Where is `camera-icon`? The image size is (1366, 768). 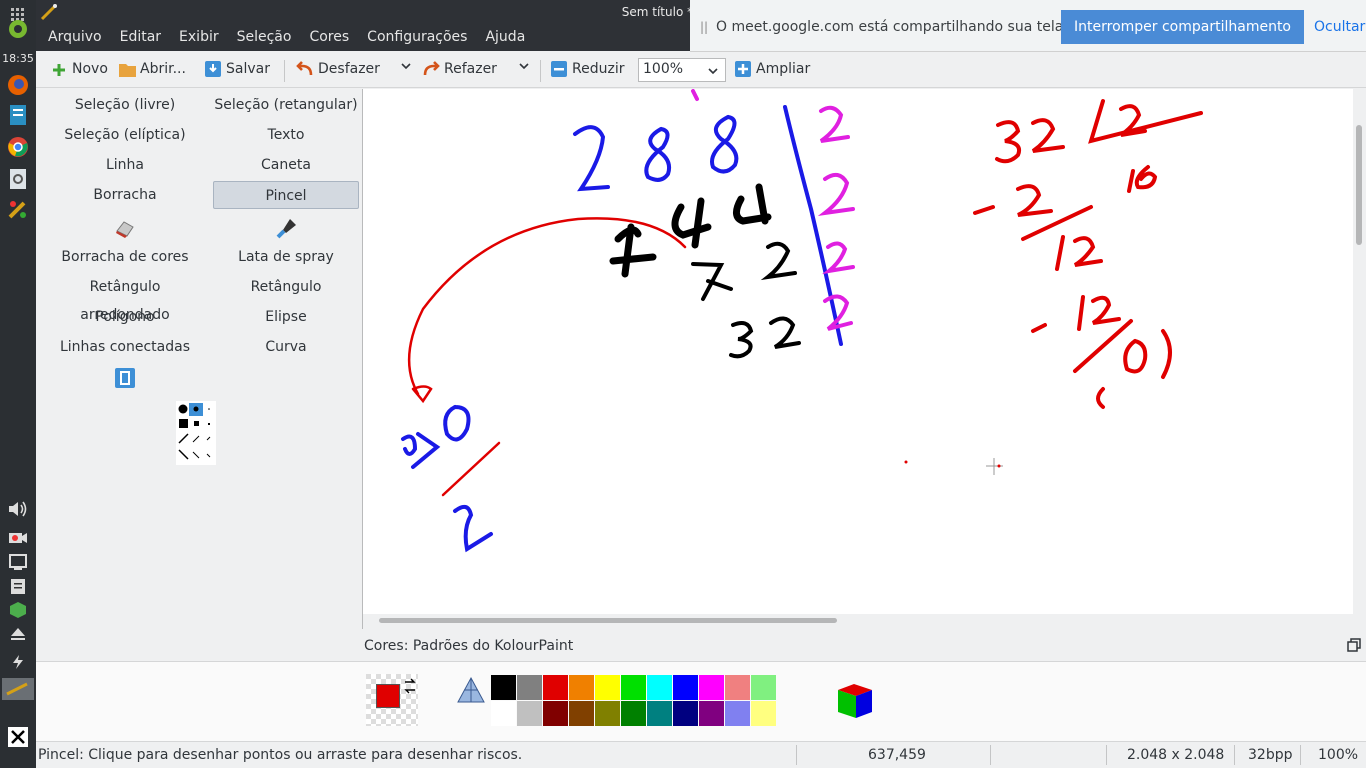
camera-icon is located at coordinates (18, 538).